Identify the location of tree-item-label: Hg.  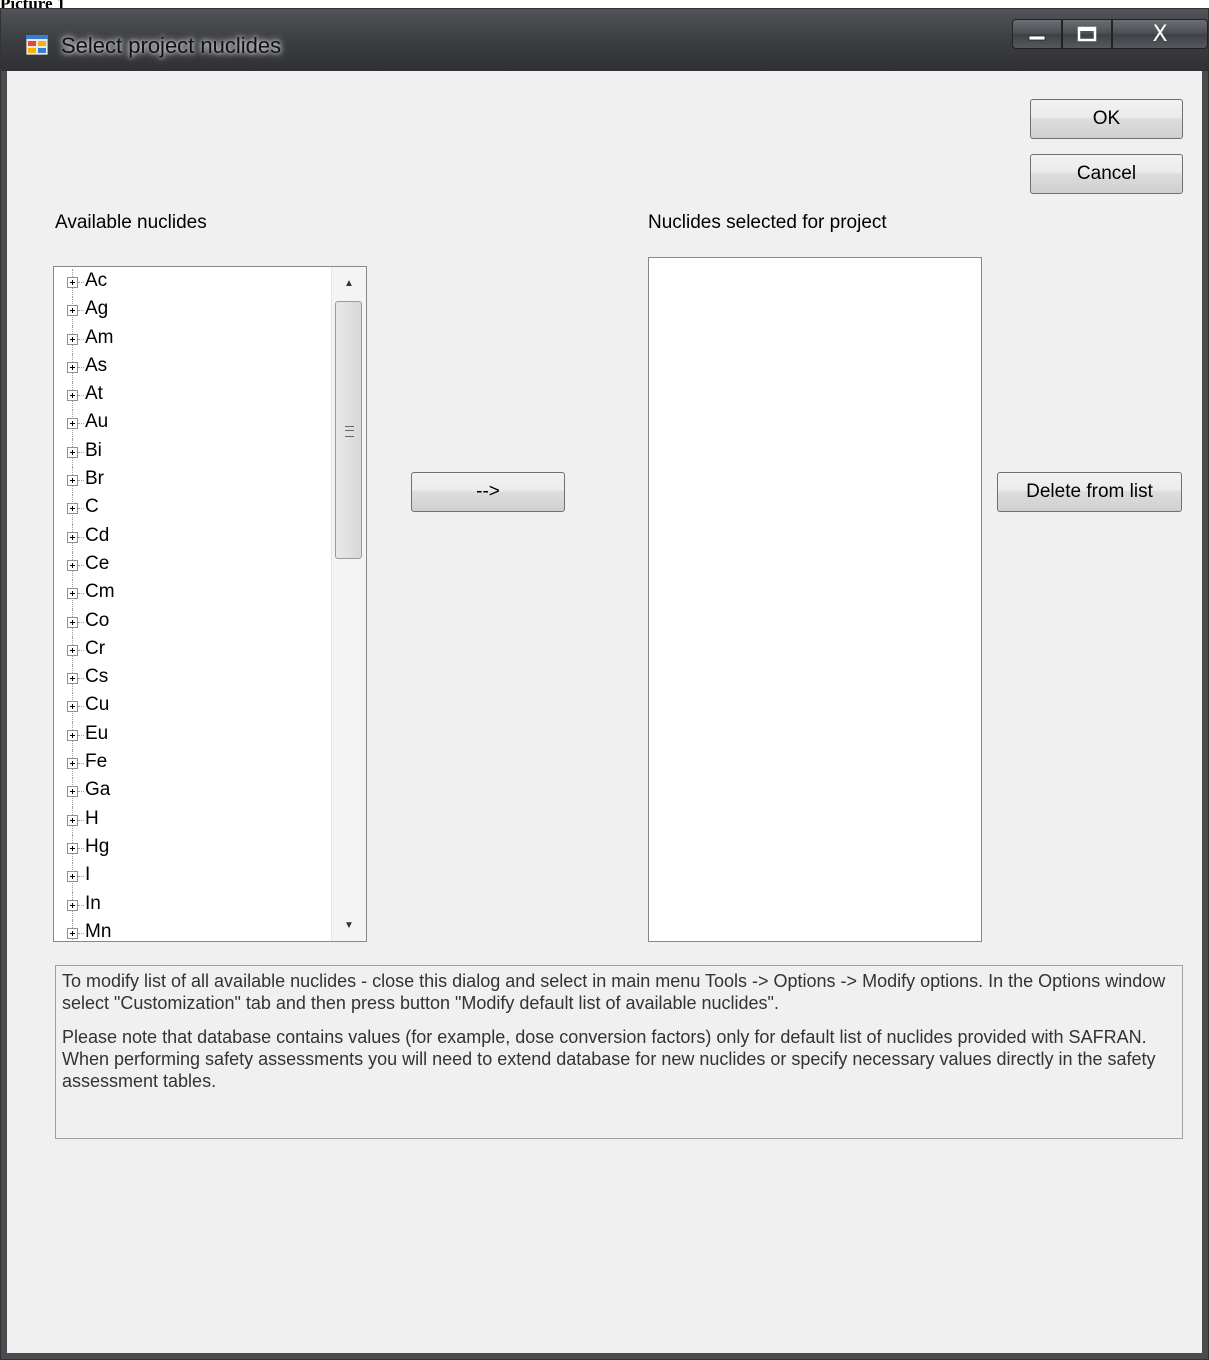
(97, 846).